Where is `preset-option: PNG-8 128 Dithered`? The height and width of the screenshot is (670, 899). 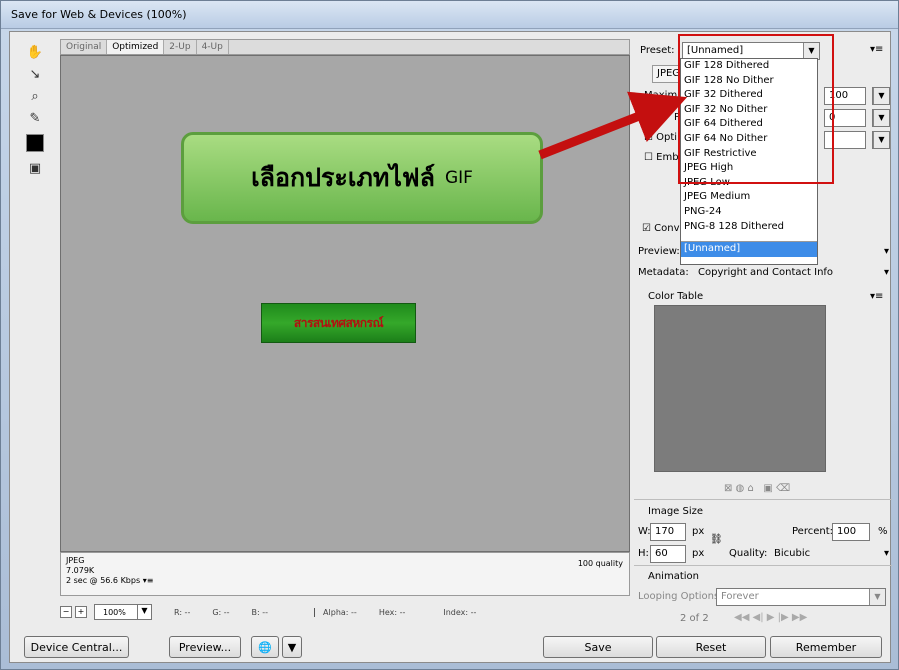
preset-option: PNG-8 128 Dithered is located at coordinates (749, 227).